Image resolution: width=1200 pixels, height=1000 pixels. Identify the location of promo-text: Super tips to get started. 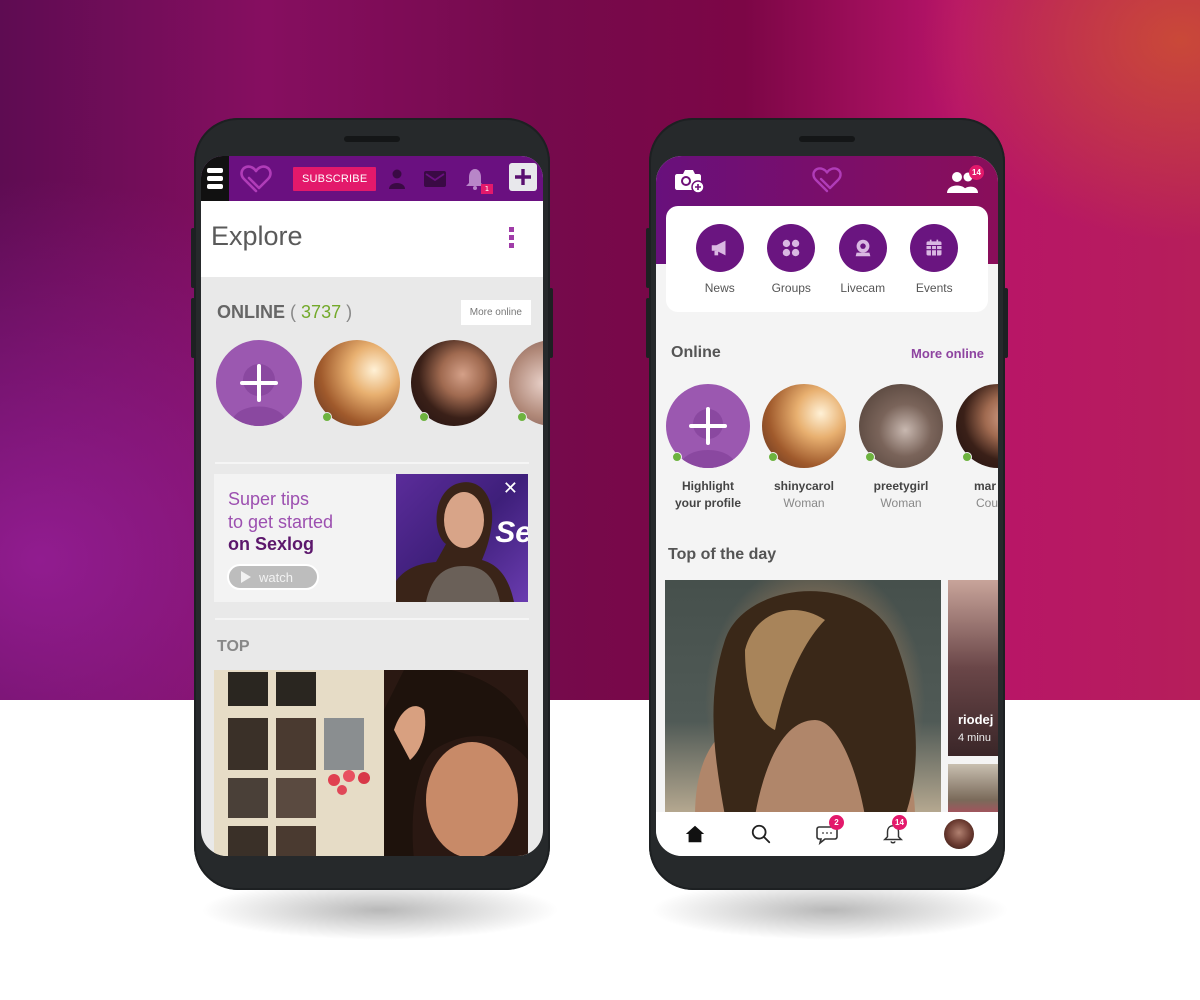
(281, 510).